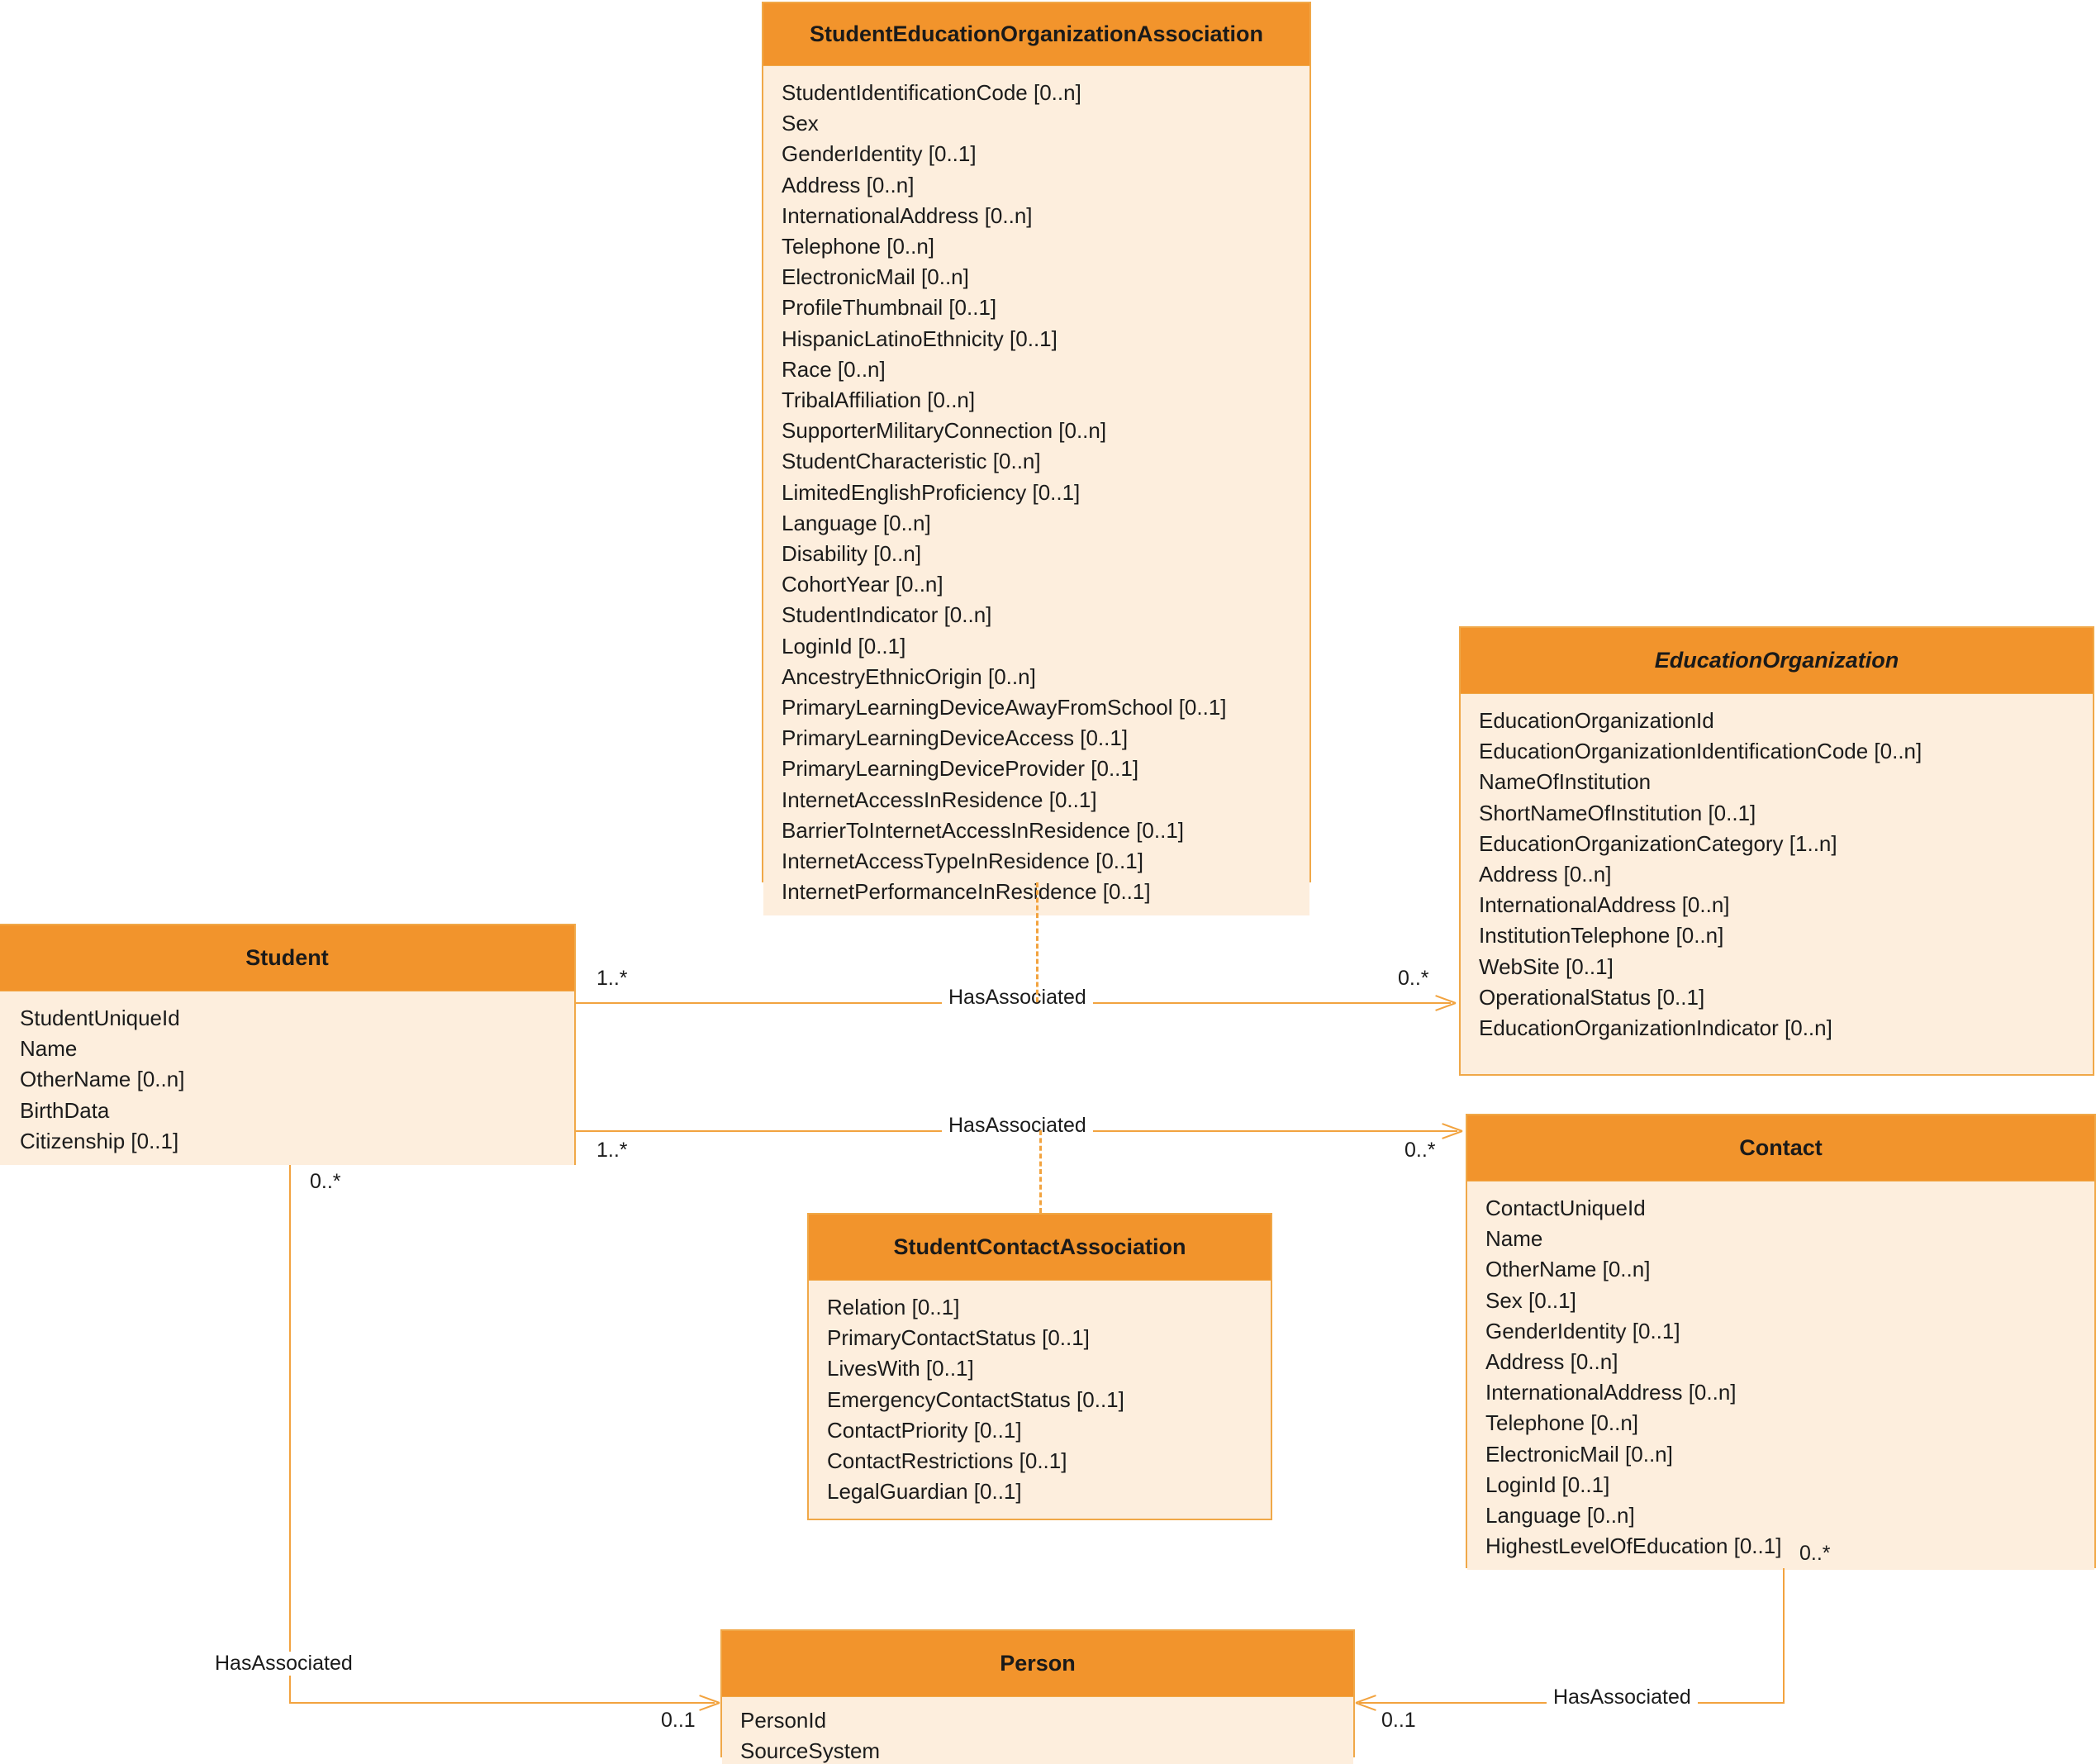 Image resolution: width=2096 pixels, height=1764 pixels. I want to click on attribute-row: SourceSystem, so click(810, 1751).